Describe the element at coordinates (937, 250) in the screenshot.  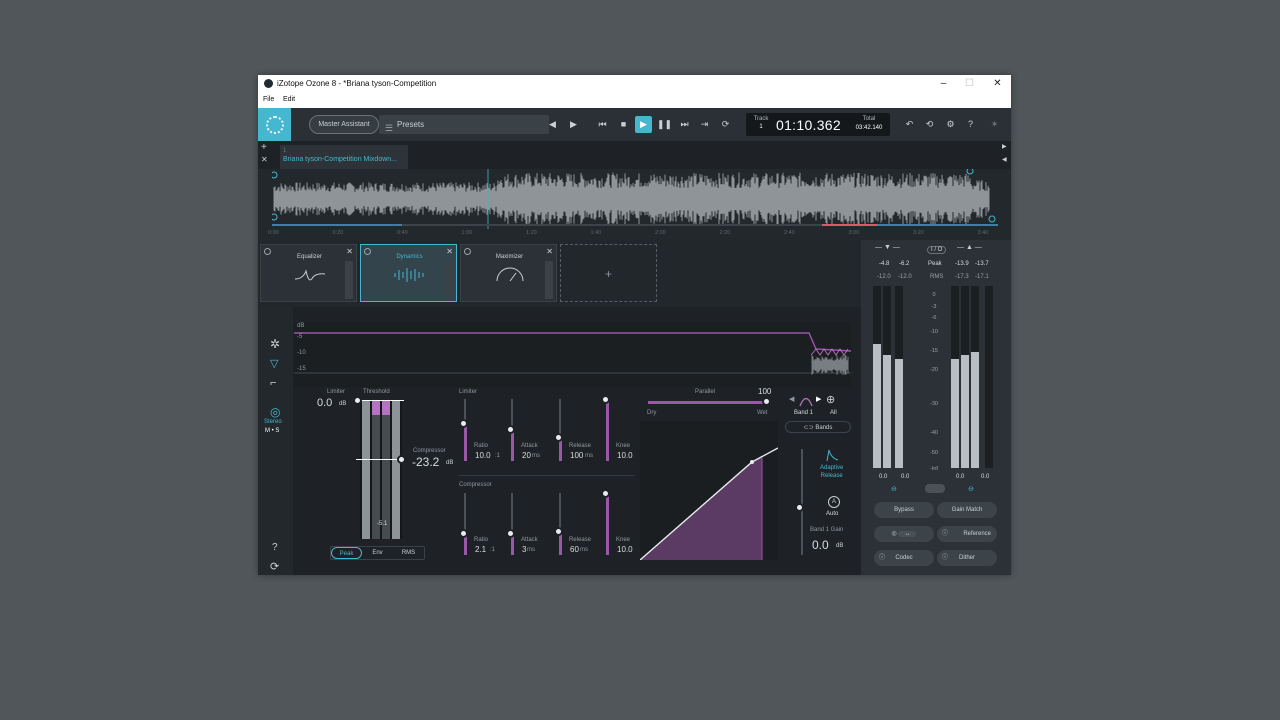
I see `io-label: I / O` at that location.